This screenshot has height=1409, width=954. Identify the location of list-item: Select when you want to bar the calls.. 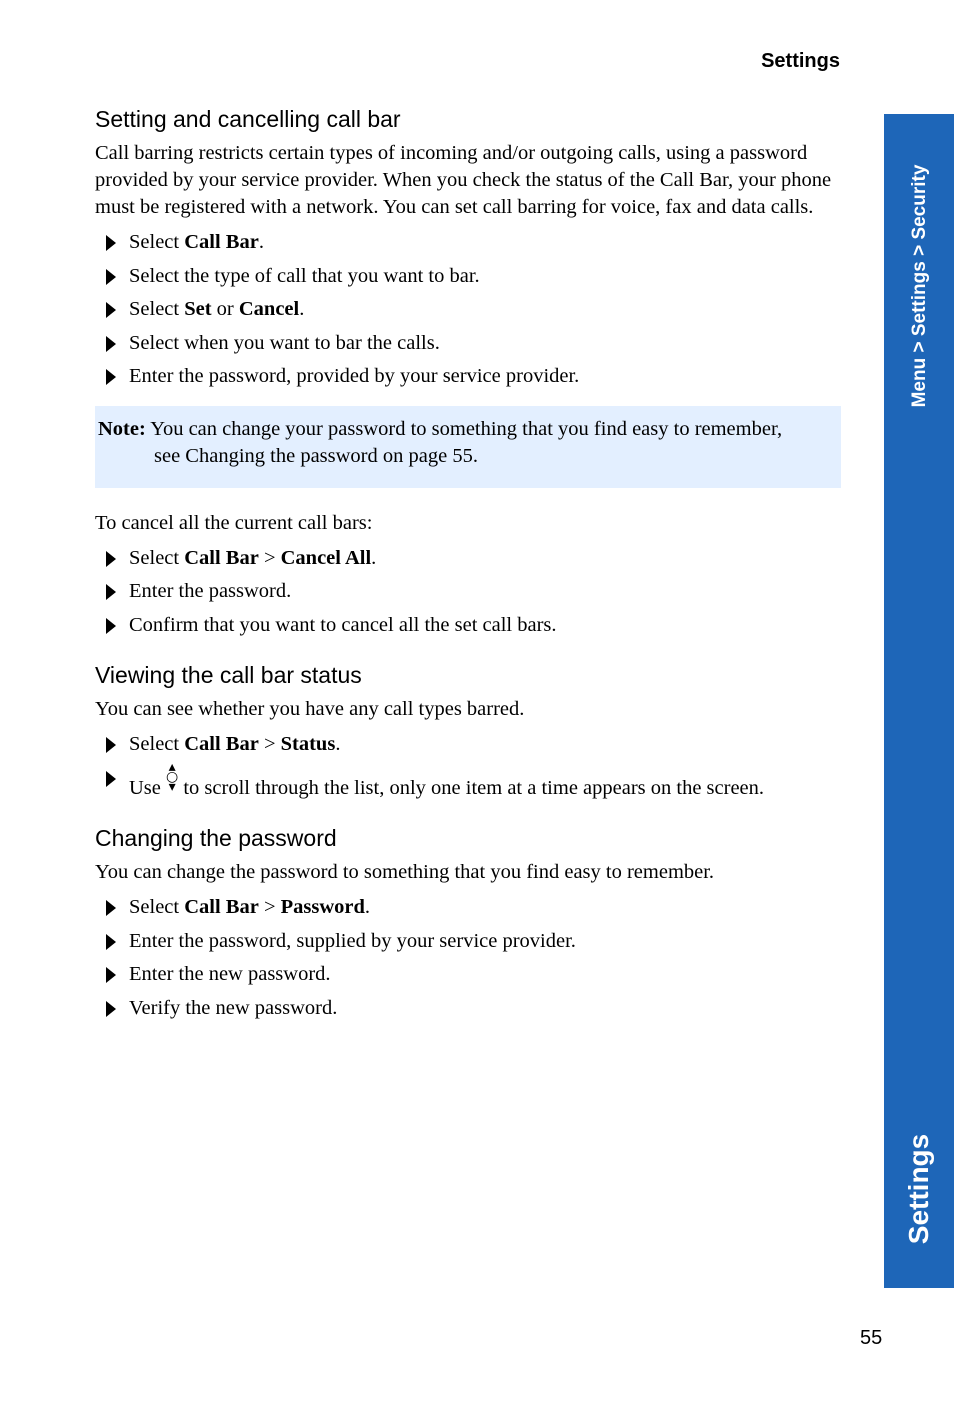
(468, 344).